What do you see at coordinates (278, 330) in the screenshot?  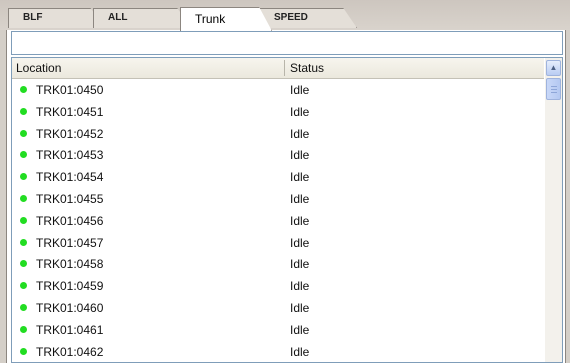 I see `table-row: TRK01:0461 Idle` at bounding box center [278, 330].